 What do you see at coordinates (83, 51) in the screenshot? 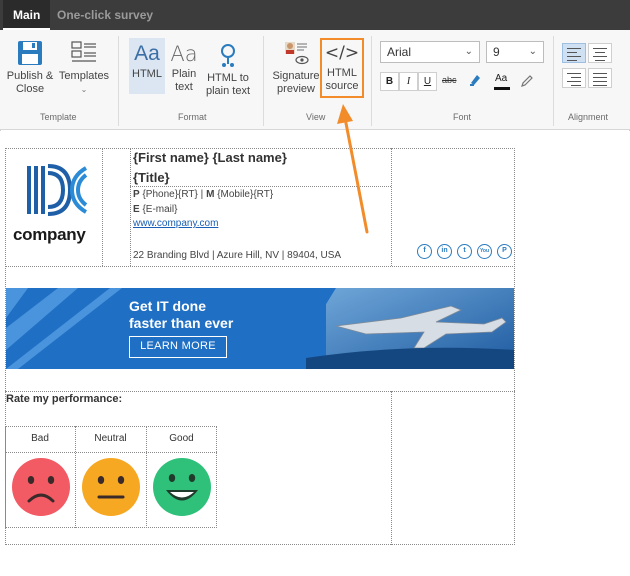
I see `templates-icon` at bounding box center [83, 51].